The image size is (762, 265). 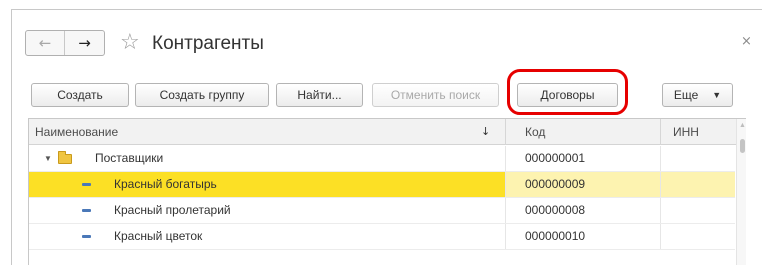 What do you see at coordinates (172, 210) in the screenshot?
I see `row-label: Красный пролетарий` at bounding box center [172, 210].